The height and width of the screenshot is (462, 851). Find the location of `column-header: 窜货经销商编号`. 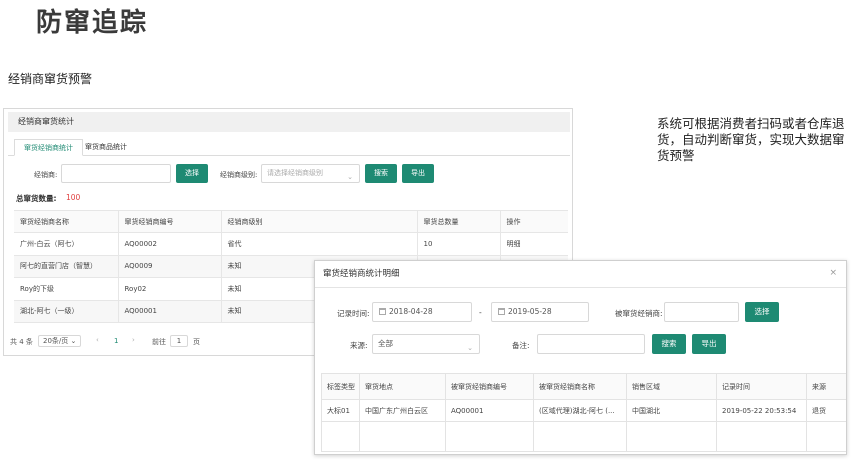

column-header: 窜货经销商编号 is located at coordinates (170, 221).